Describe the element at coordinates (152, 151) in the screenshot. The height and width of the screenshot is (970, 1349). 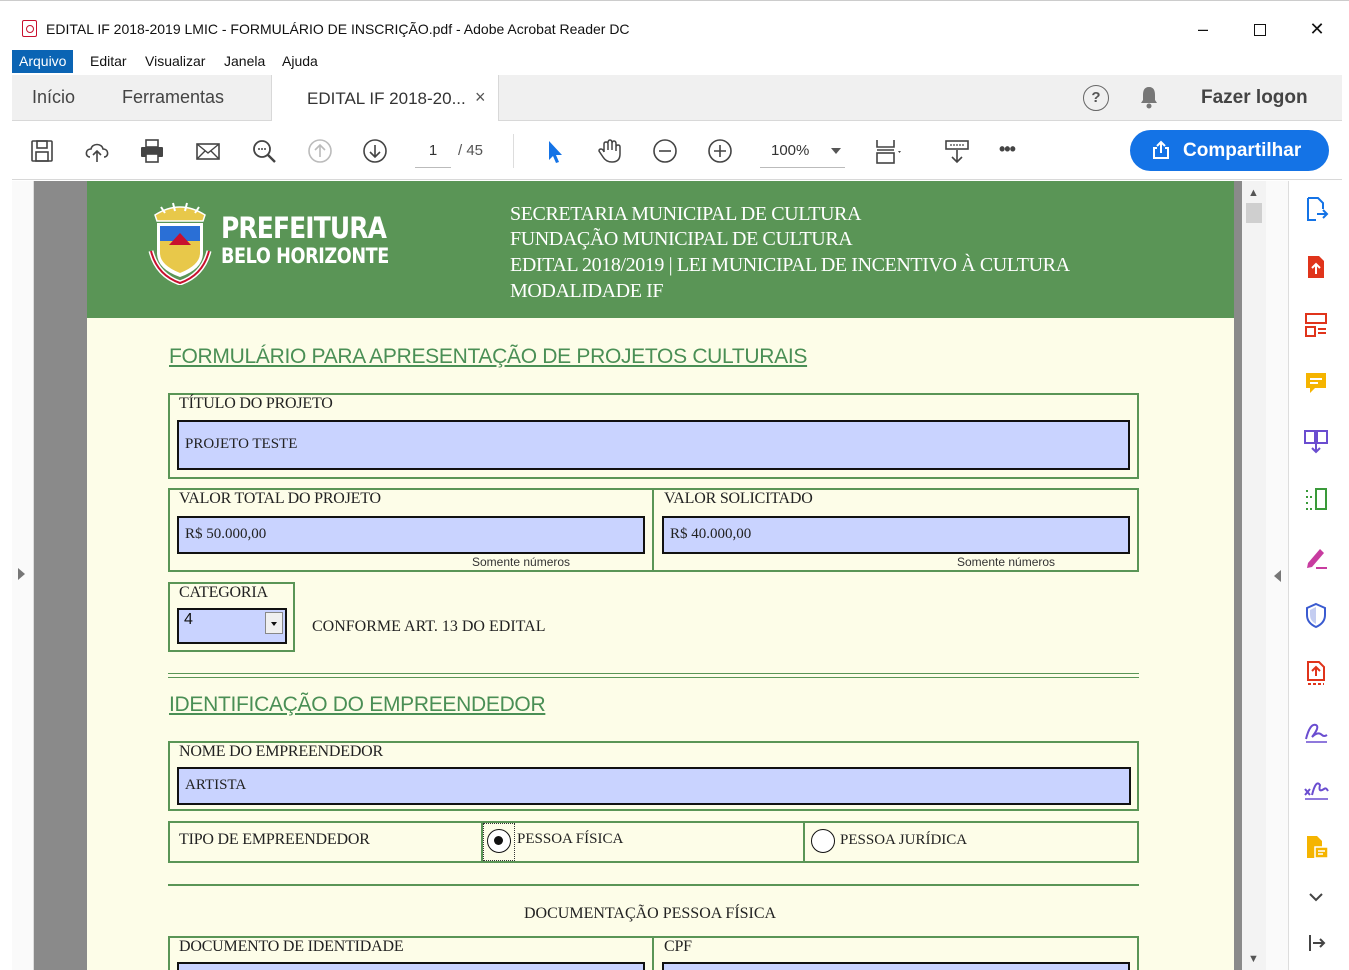
I see `print-icon` at that location.